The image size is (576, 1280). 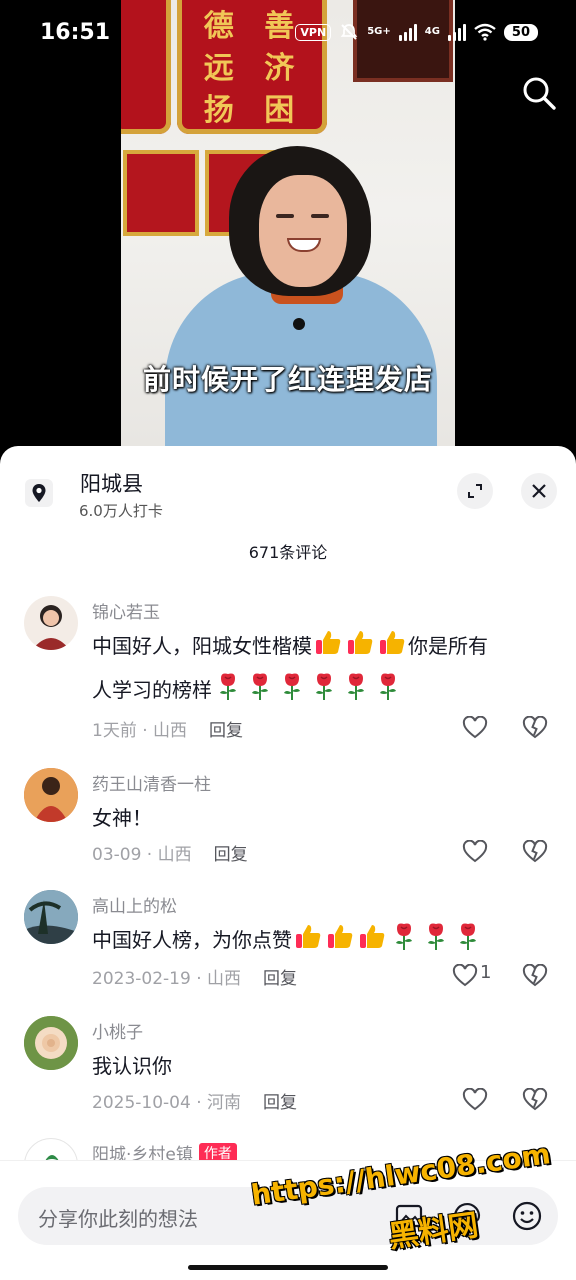 I want to click on comment-meta: 1天前 · 山西 回复, so click(x=168, y=731).